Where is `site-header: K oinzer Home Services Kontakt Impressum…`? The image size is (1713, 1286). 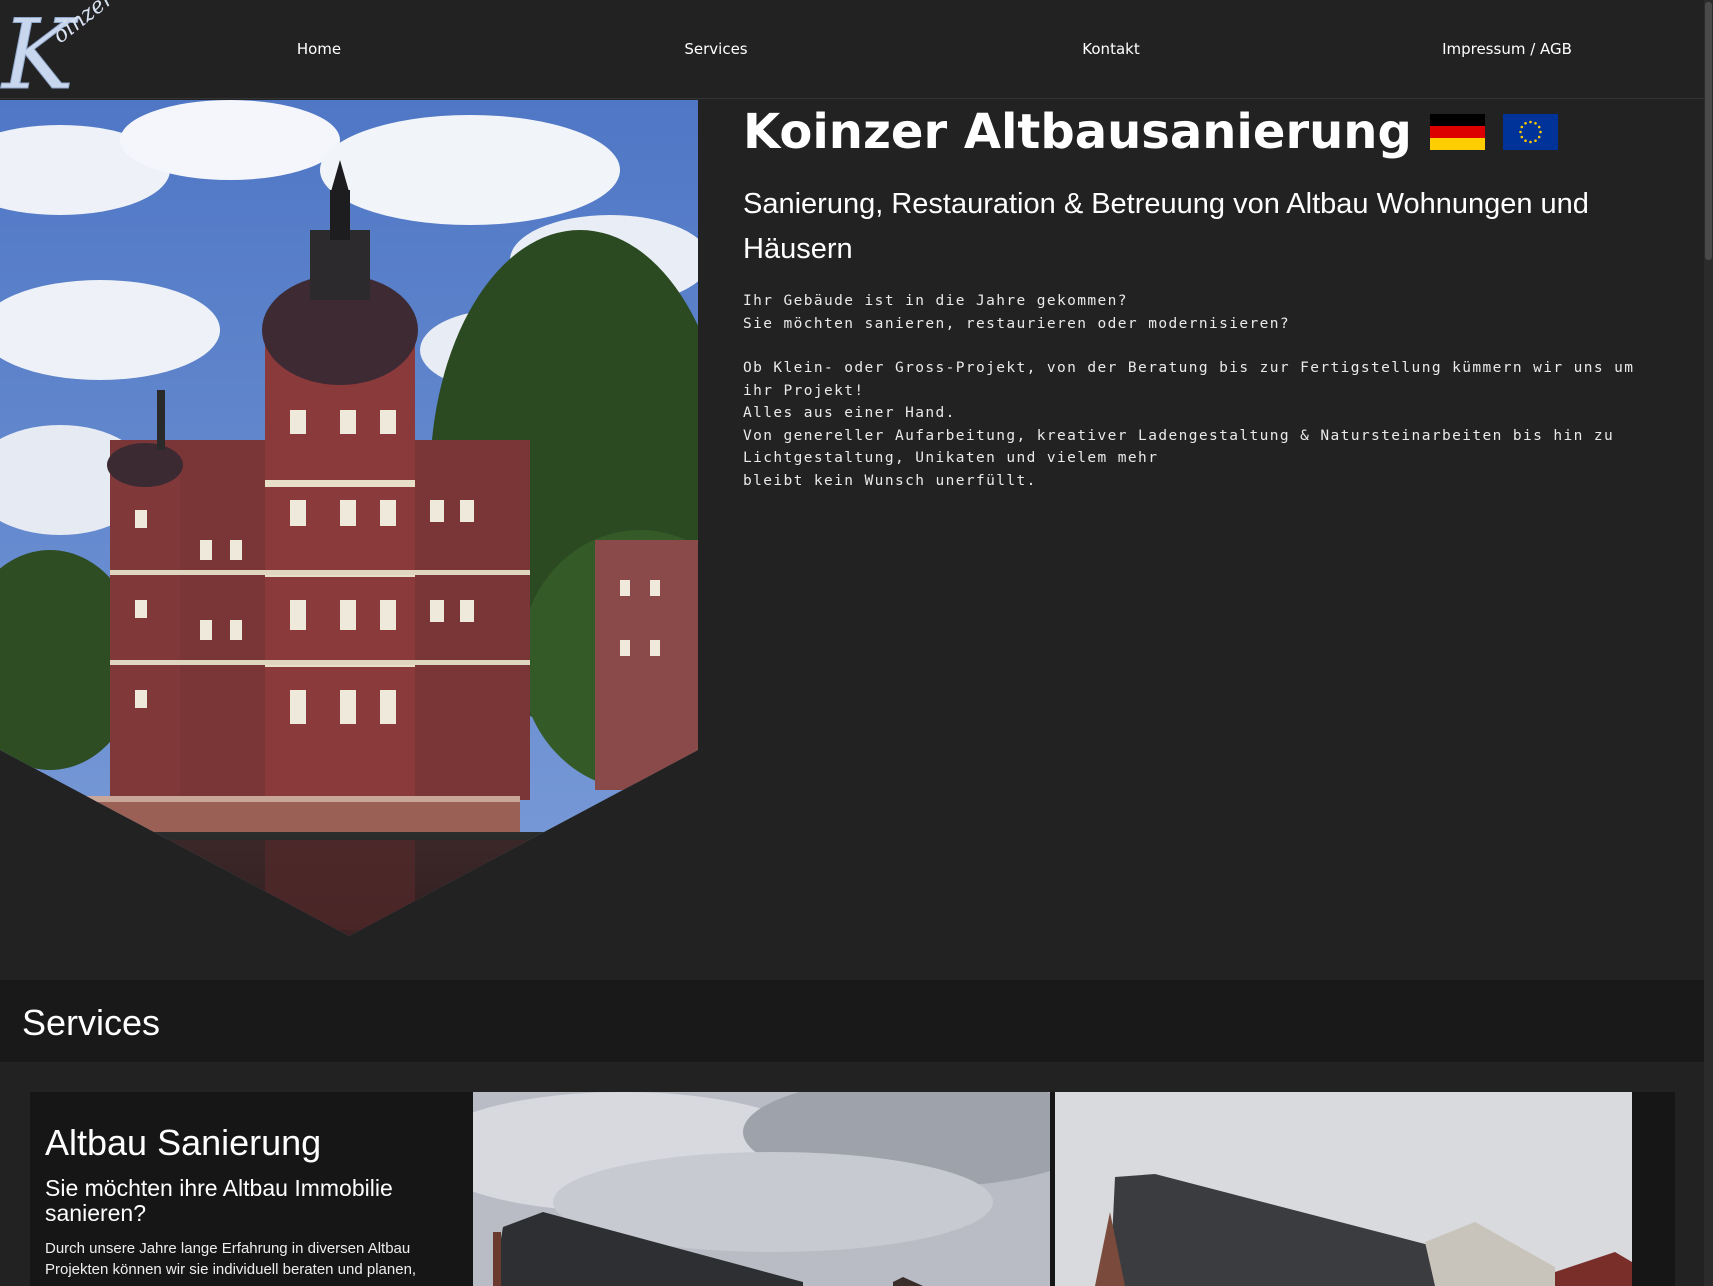 site-header: K oinzer Home Services Kontakt Impressum… is located at coordinates (852, 49).